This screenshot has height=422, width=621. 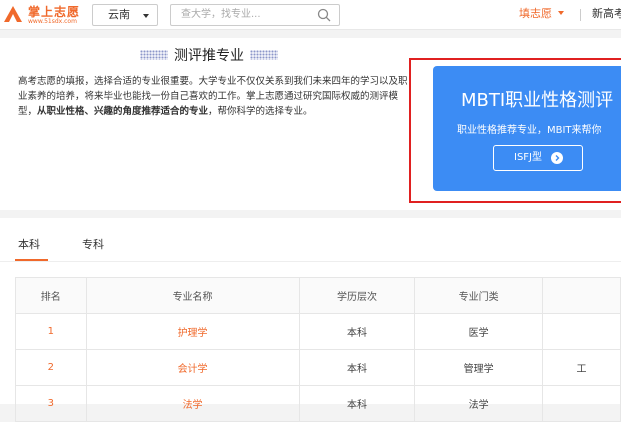 What do you see at coordinates (310, 261) in the screenshot?
I see `tab-divider` at bounding box center [310, 261].